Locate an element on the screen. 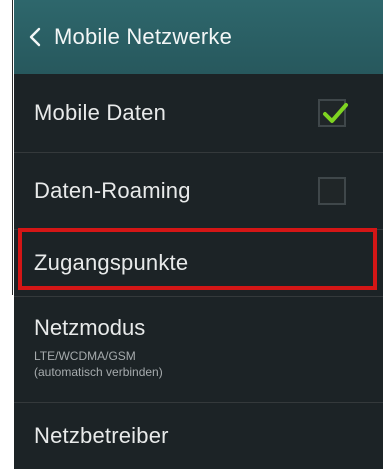 This screenshot has height=469, width=383. page-title: Mobile Netzwerke is located at coordinates (143, 36).